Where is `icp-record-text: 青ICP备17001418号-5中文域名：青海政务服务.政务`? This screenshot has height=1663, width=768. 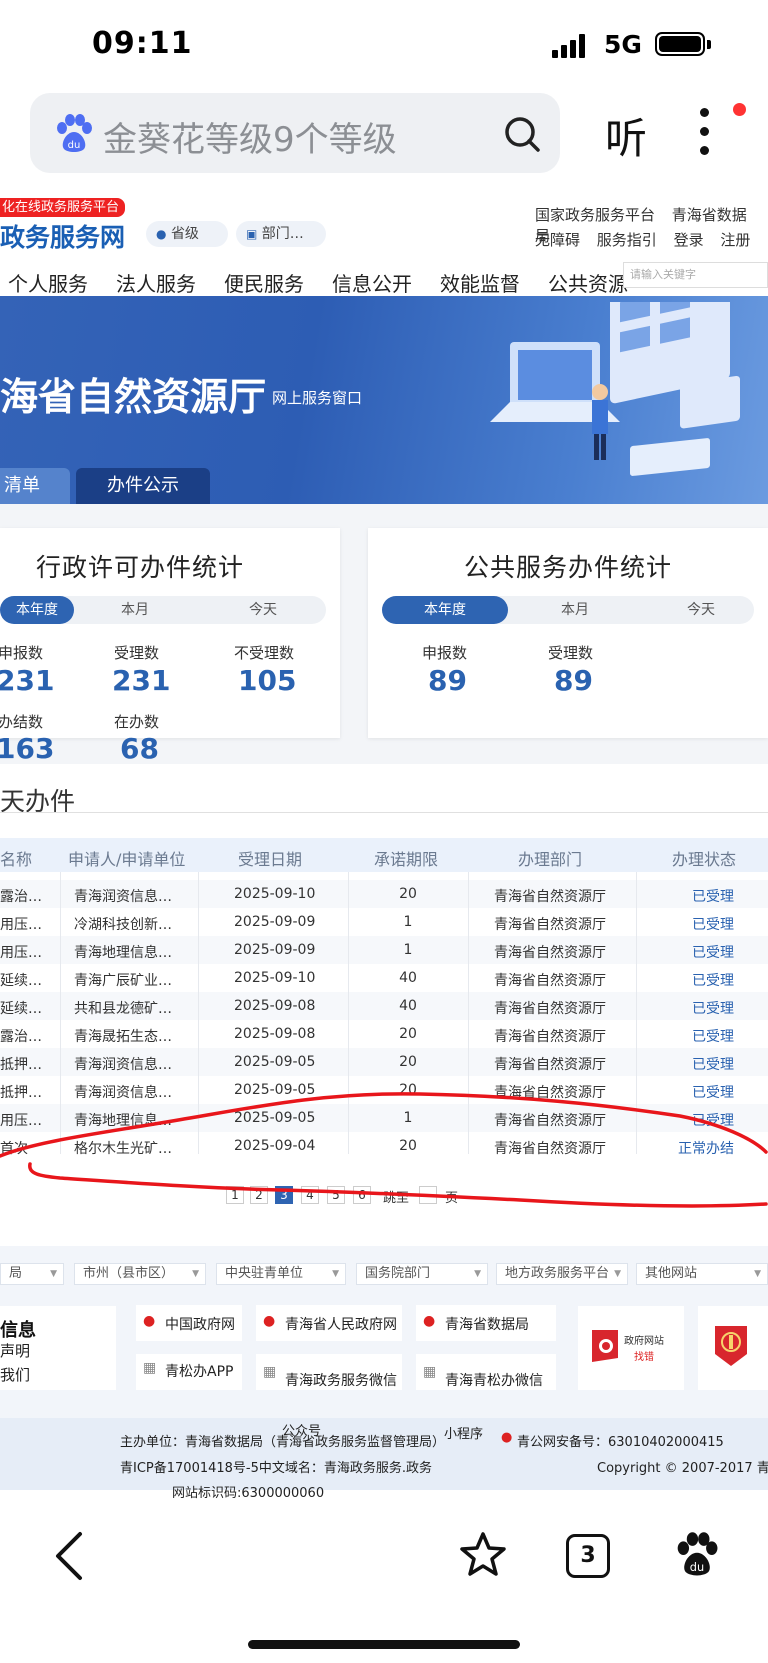 icp-record-text: 青ICP备17001418号-5中文域名：青海政务服务.政务 is located at coordinates (276, 1466).